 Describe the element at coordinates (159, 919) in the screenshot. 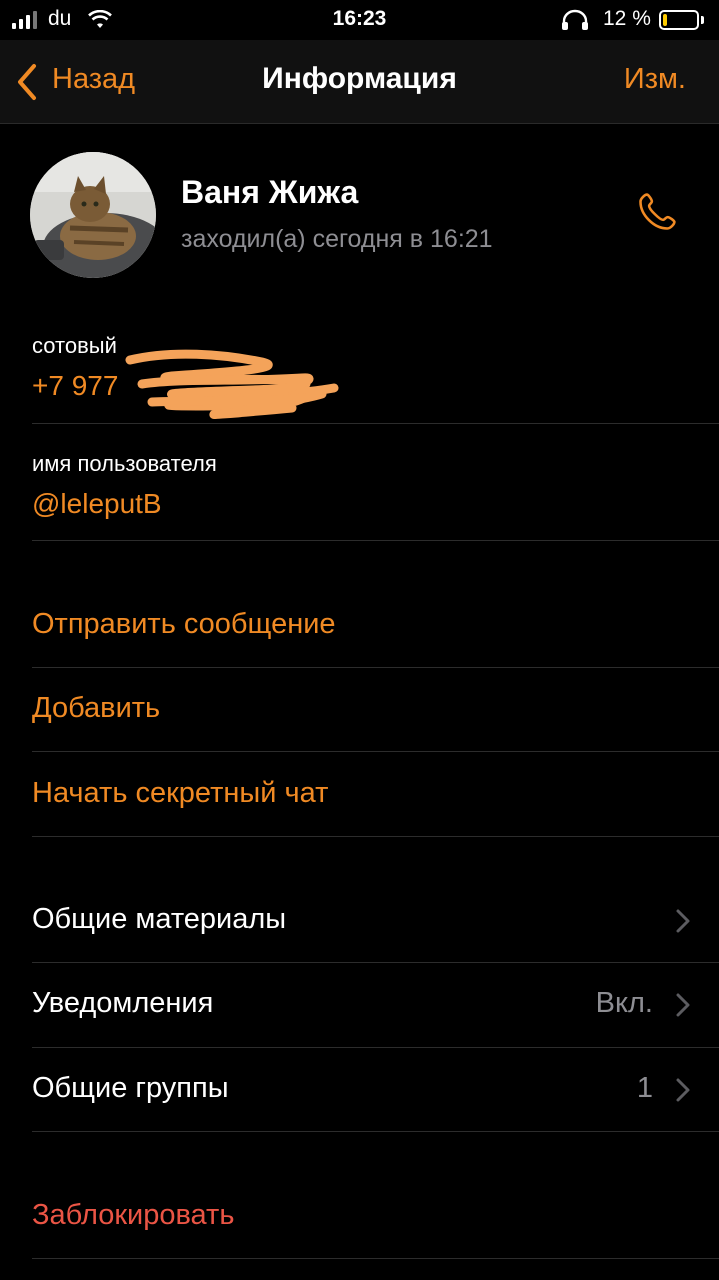

I see `shared-media-label: Общие материалы` at that location.